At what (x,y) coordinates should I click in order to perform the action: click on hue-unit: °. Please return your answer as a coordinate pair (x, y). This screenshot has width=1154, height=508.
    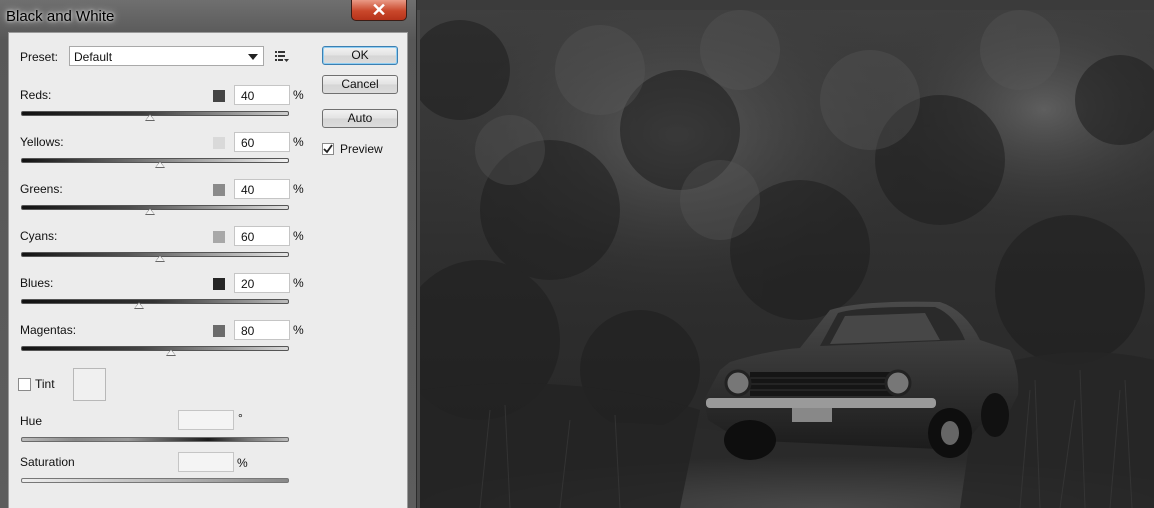
    Looking at the image, I should click on (240, 418).